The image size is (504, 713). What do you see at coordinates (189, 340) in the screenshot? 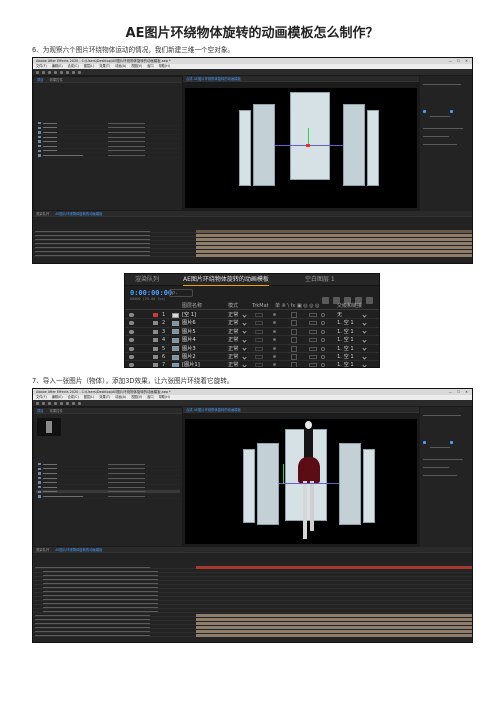
I see `layer-name: 图片4` at bounding box center [189, 340].